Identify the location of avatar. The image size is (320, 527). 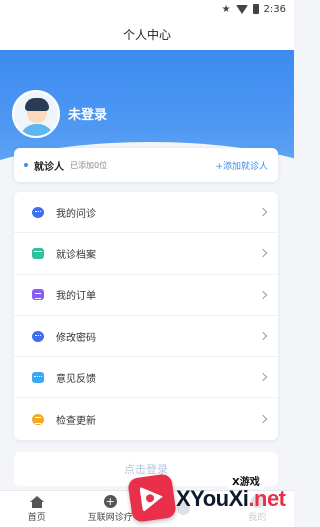
(36, 114).